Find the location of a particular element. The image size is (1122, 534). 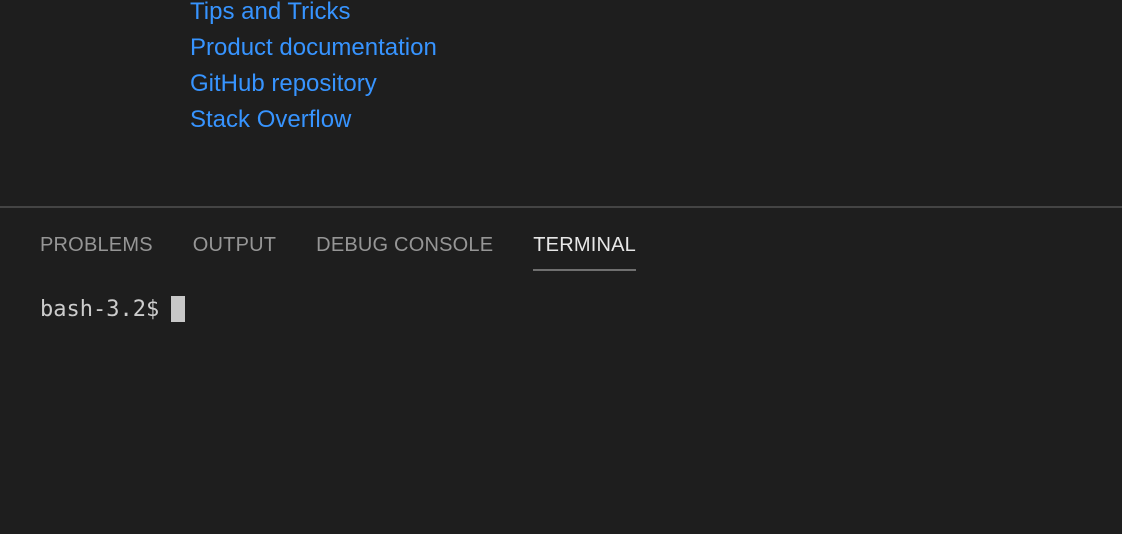

help-link-item: Product documentation is located at coordinates (313, 48).